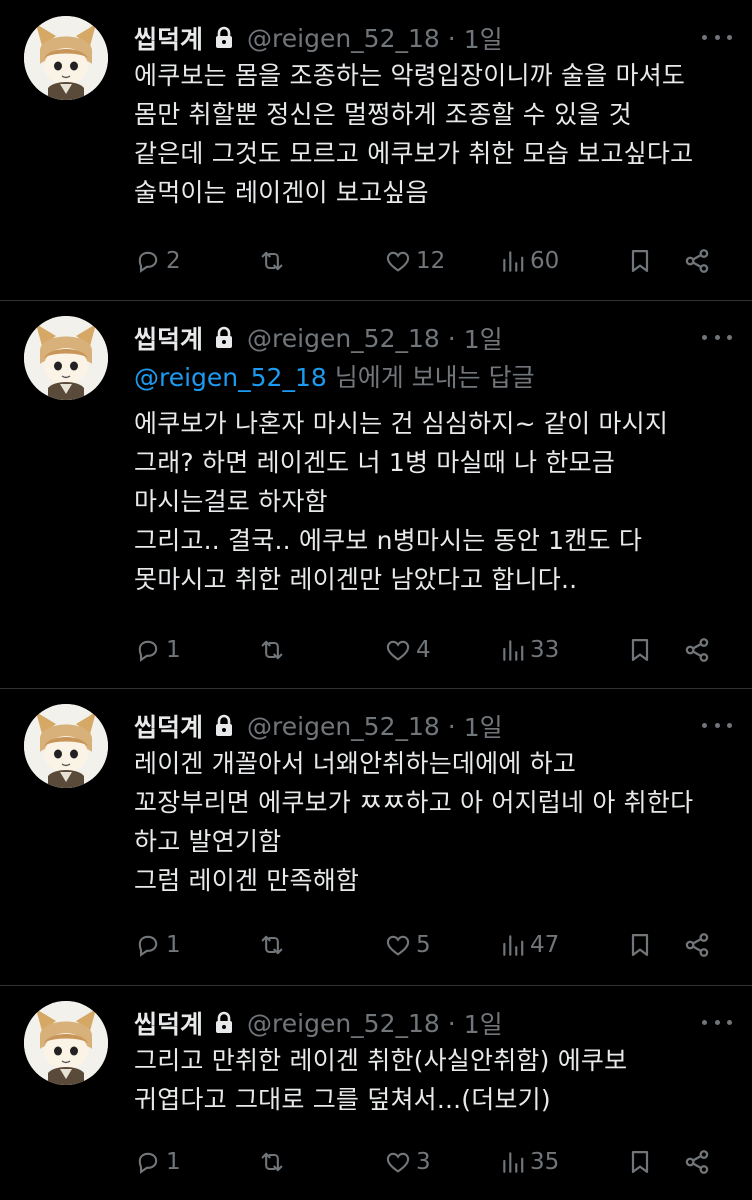  What do you see at coordinates (414, 261) in the screenshot?
I see `like-button: 12` at bounding box center [414, 261].